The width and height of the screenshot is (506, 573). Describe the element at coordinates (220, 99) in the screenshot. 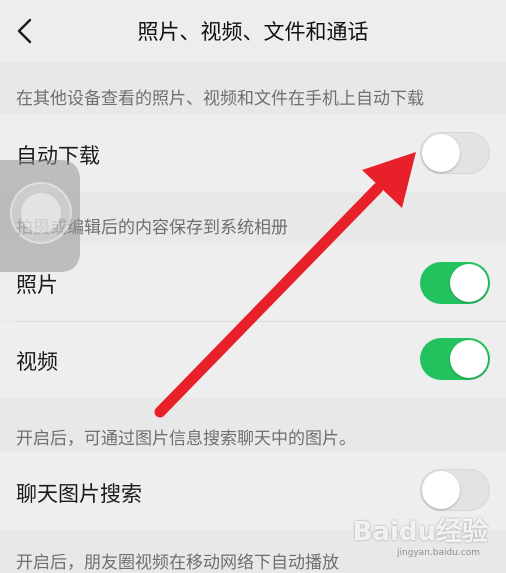

I see `auto-download-note: 在其他设备查看的照片、视频和文件在手机上自动下载` at that location.